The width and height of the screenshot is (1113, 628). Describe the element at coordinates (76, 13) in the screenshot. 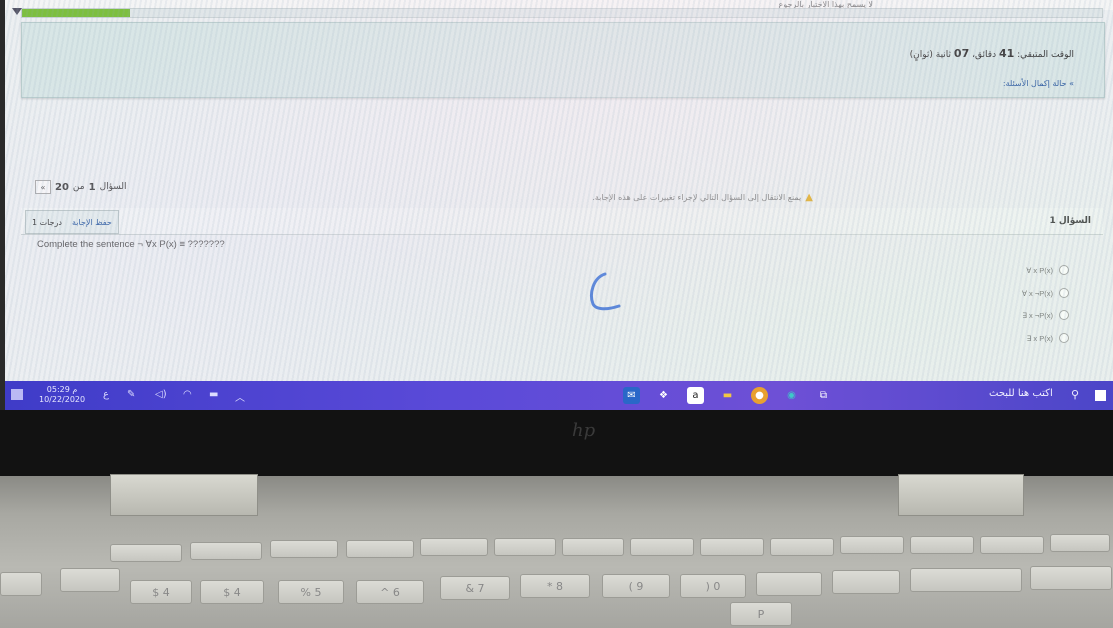

I see `quiz-progress-fill` at that location.